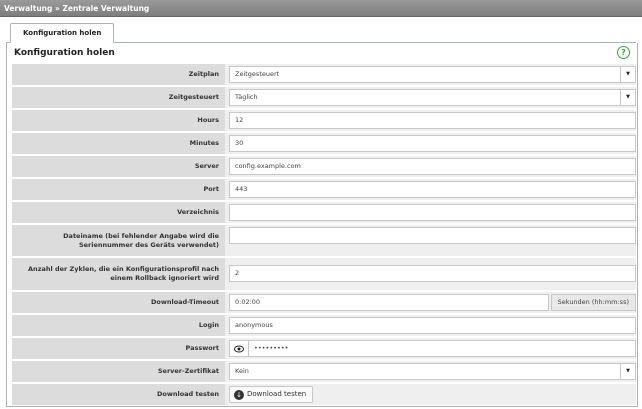 The height and width of the screenshot is (409, 642). What do you see at coordinates (432, 235) in the screenshot?
I see `dateiname-input` at bounding box center [432, 235].